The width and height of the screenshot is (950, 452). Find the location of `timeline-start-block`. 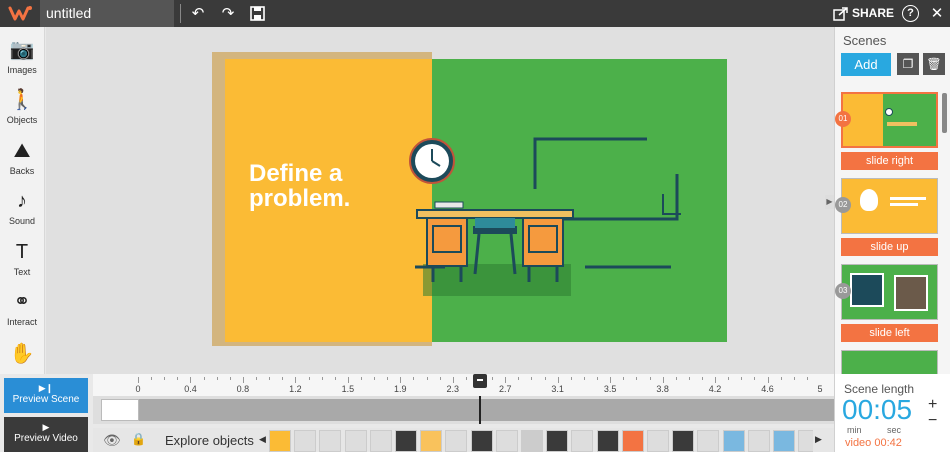

timeline-start-block is located at coordinates (120, 410).